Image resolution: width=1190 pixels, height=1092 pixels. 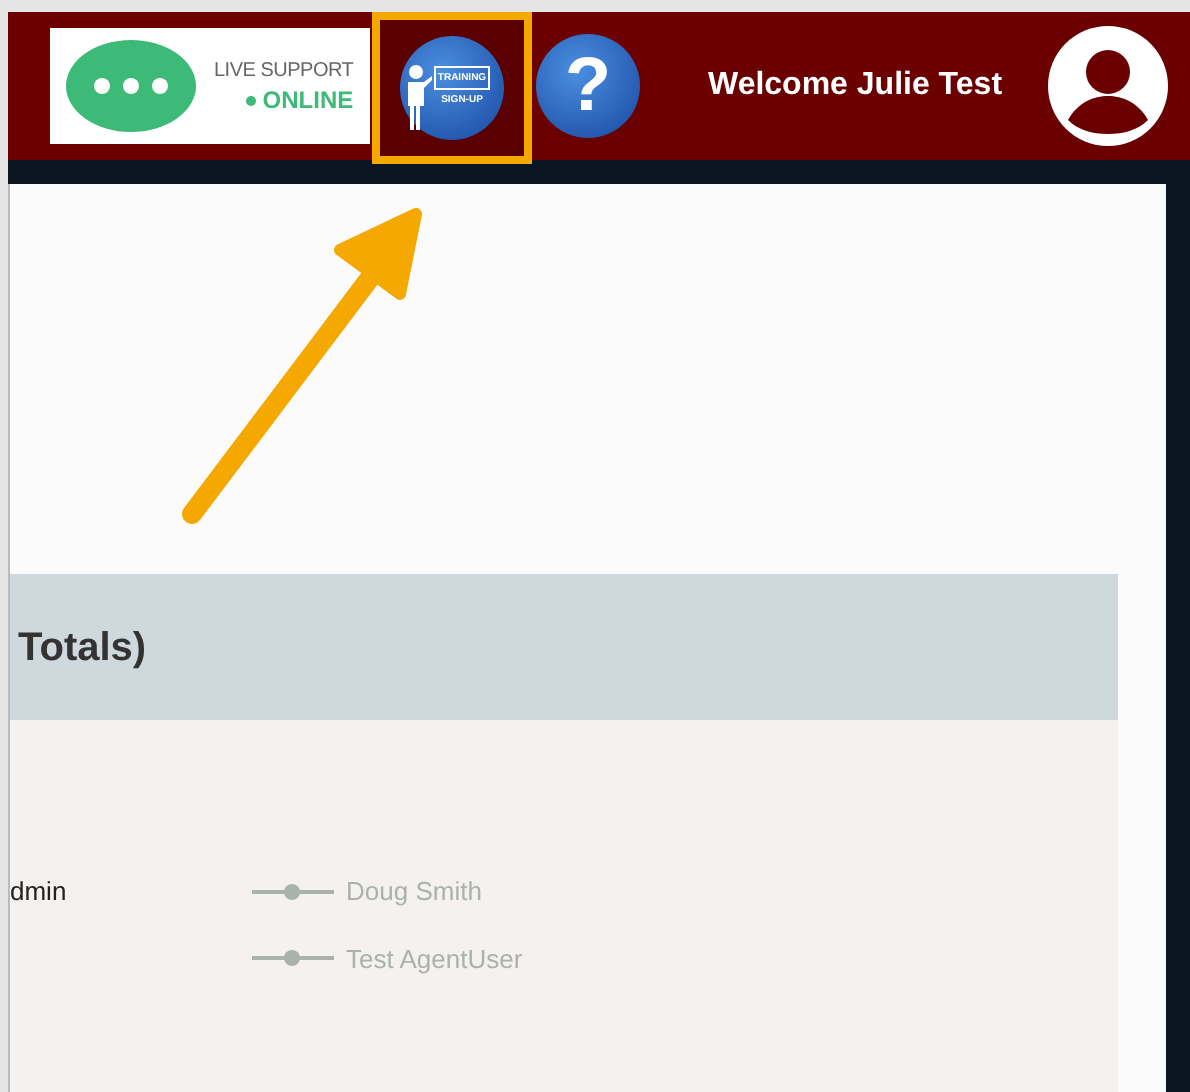 What do you see at coordinates (39, 892) in the screenshot?
I see `row-label: dmin` at bounding box center [39, 892].